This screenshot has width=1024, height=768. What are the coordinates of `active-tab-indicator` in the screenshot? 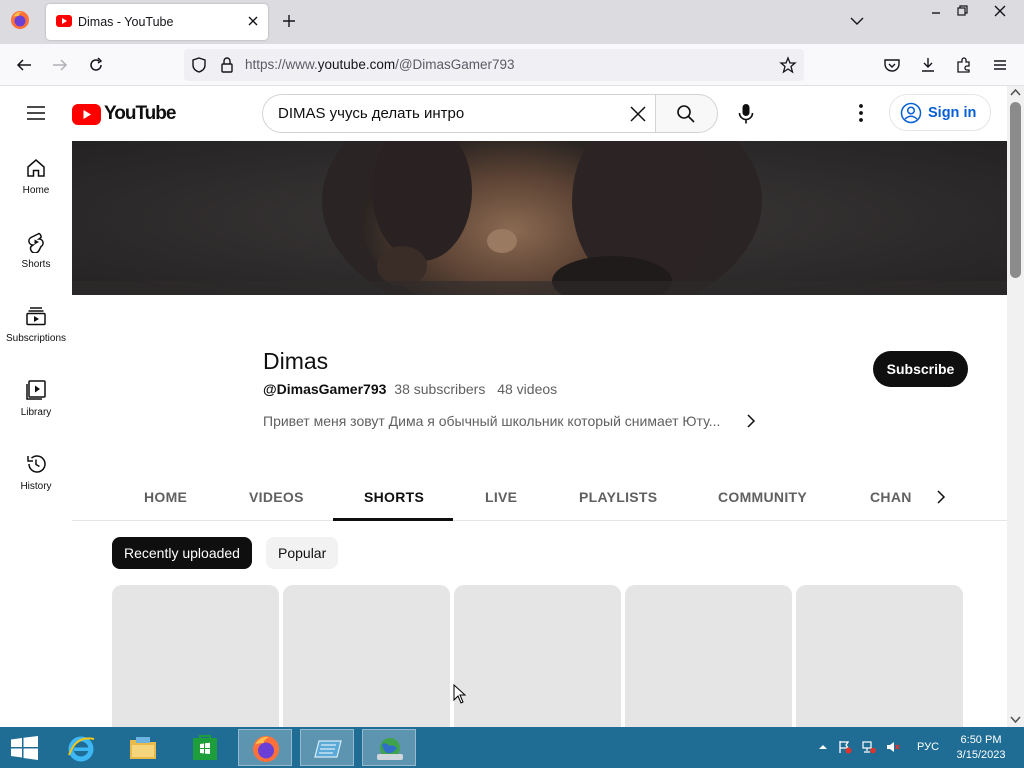 It's located at (393, 519).